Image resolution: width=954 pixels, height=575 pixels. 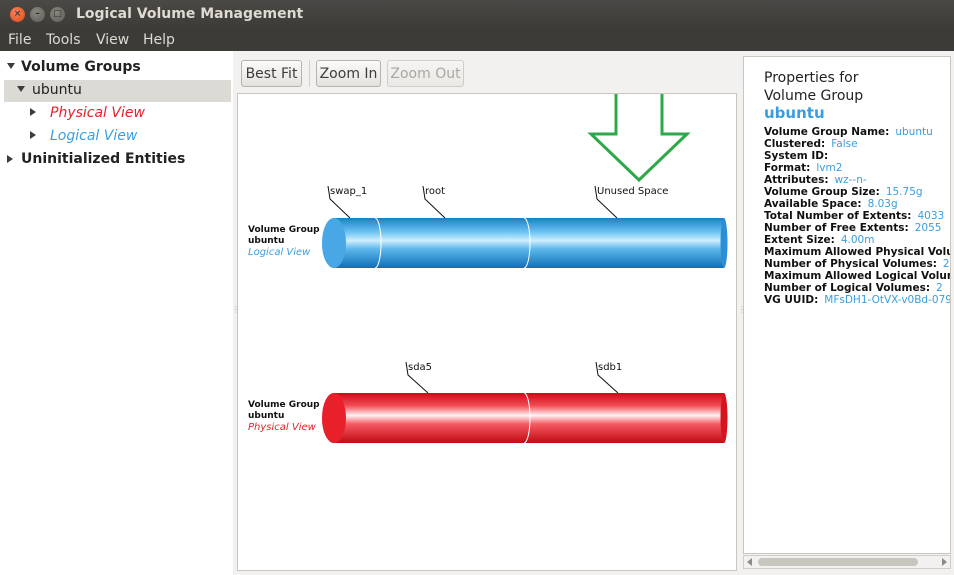 I want to click on annotation-arrow-icon, so click(x=639, y=138).